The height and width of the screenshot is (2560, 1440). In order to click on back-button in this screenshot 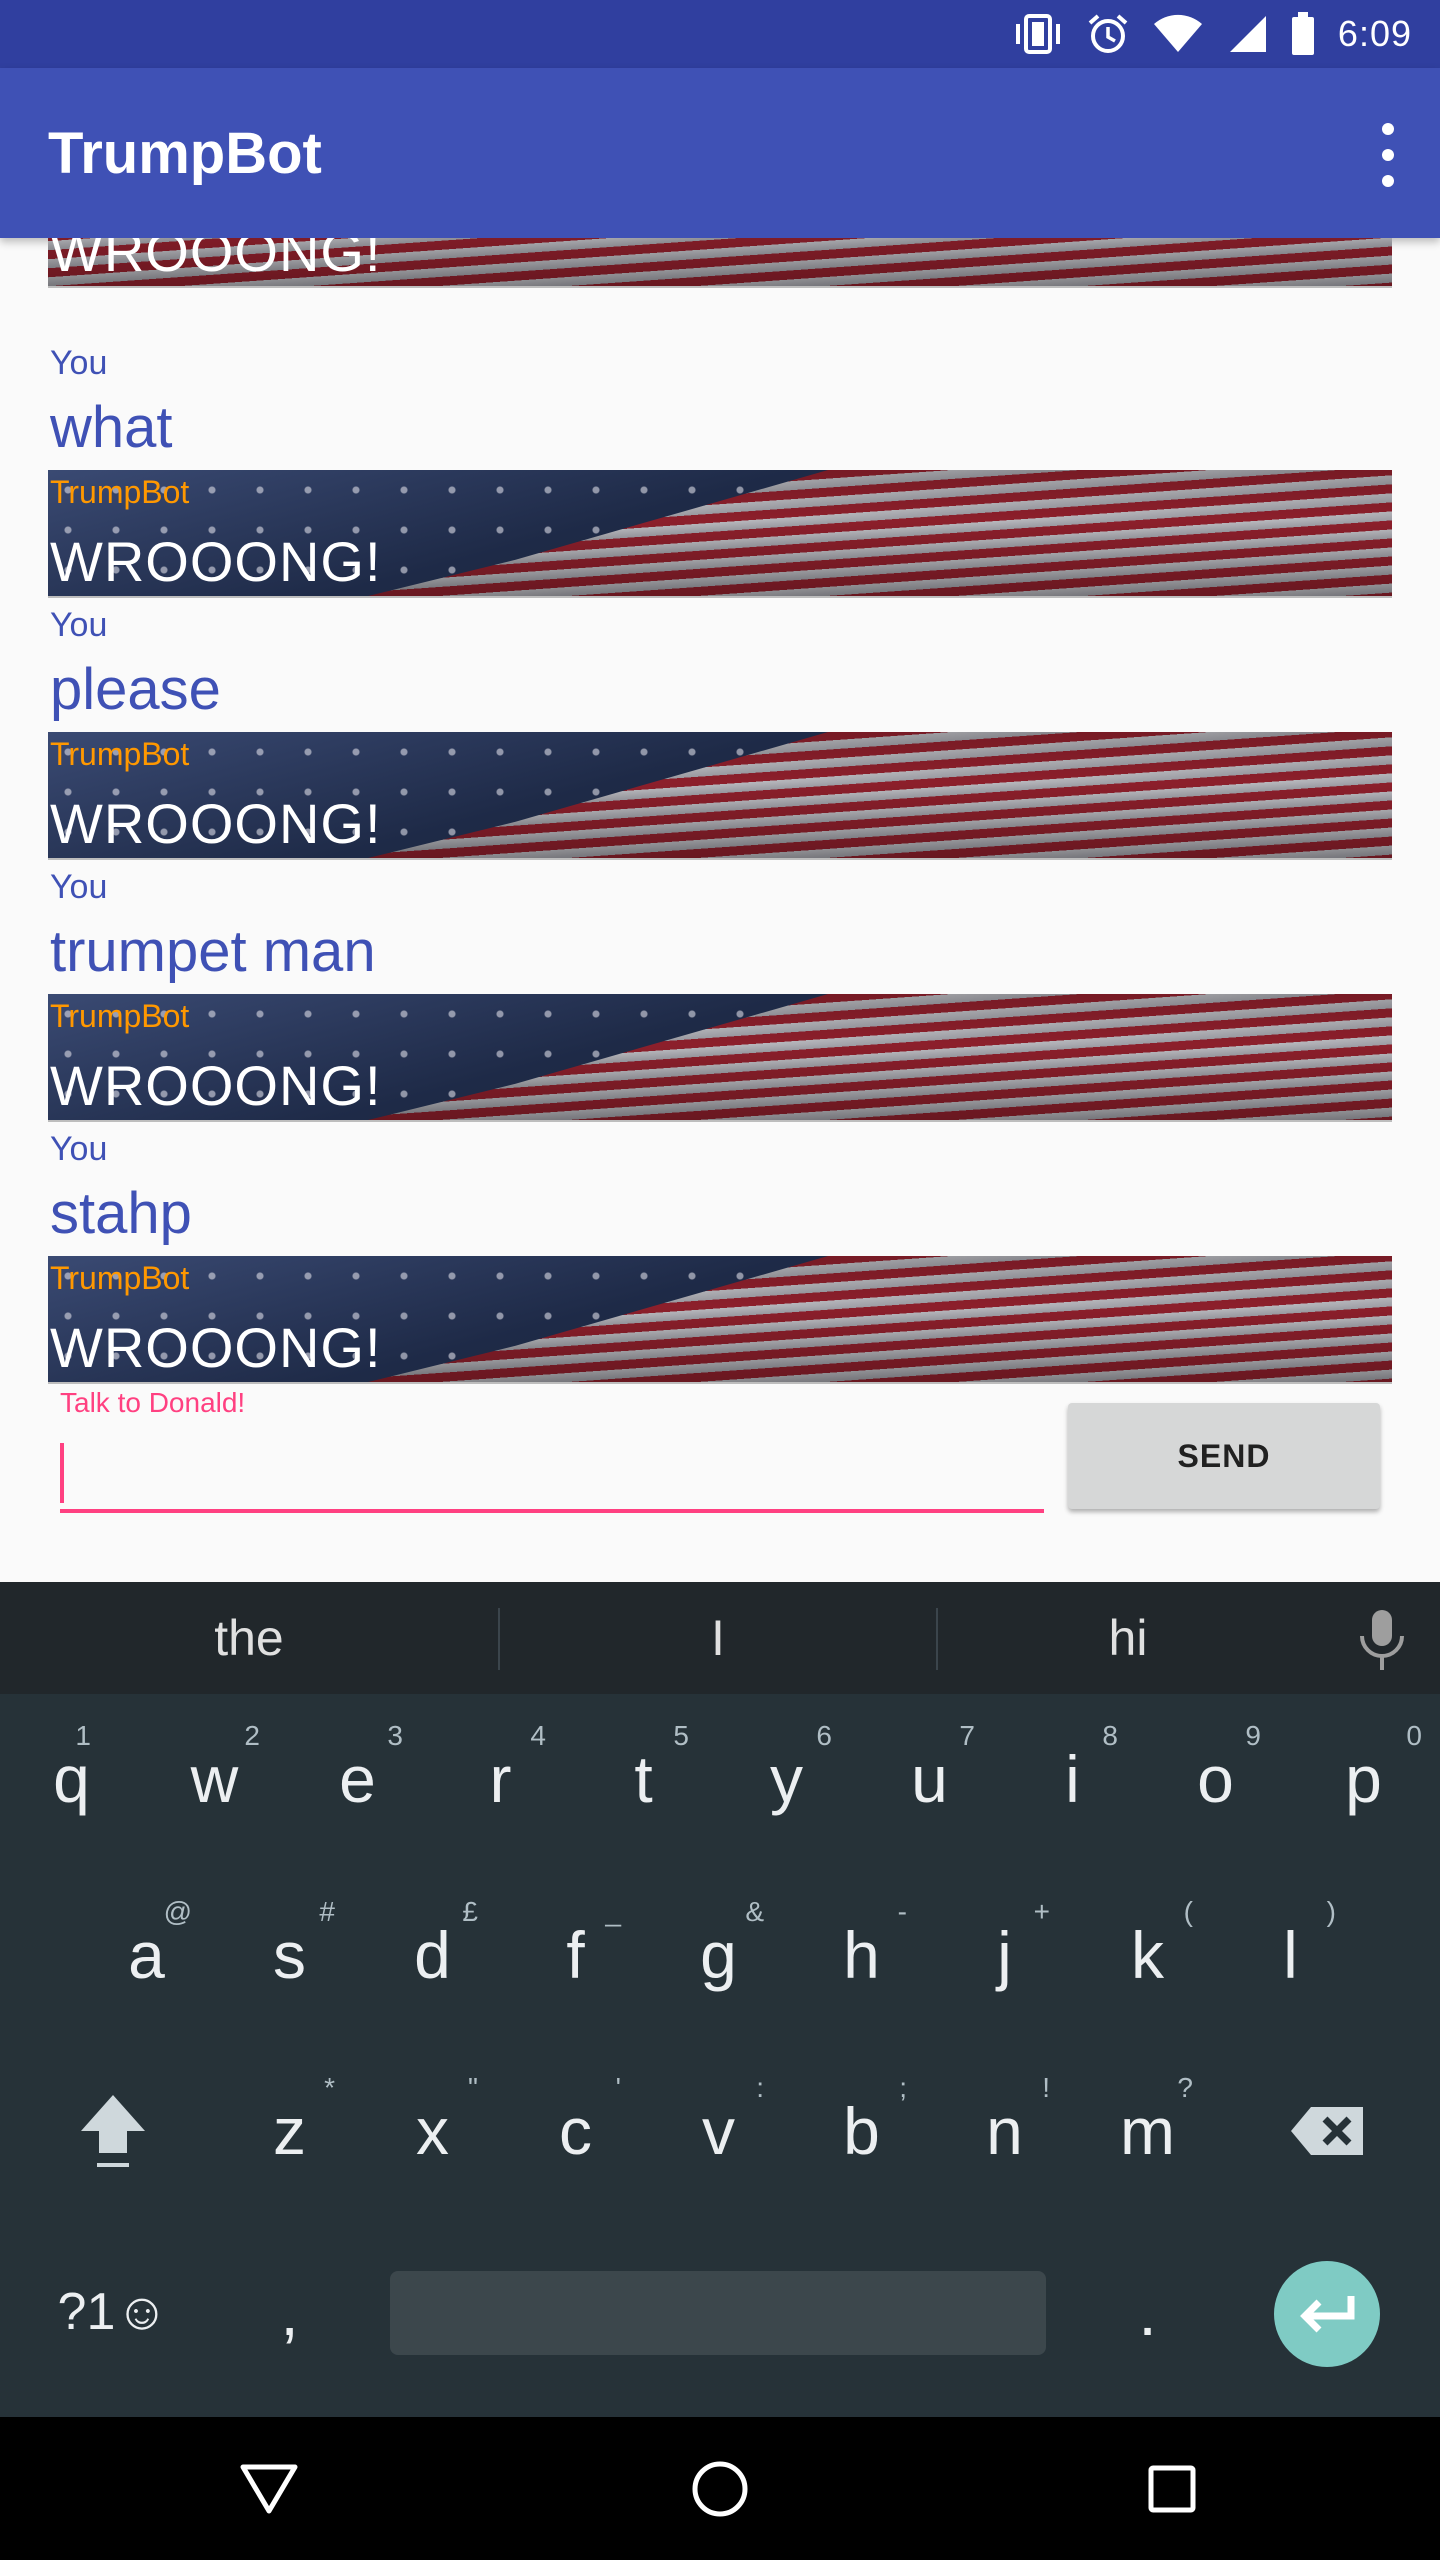, I will do `click(269, 2488)`.